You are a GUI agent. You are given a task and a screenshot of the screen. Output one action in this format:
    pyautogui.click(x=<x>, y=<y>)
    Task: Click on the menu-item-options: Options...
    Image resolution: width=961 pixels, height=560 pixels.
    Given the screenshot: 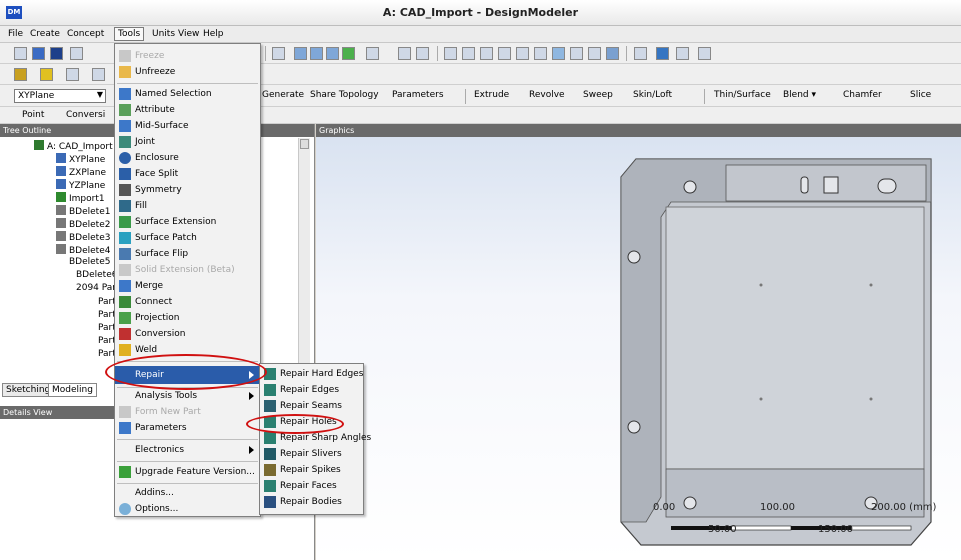 What is the action you would take?
    pyautogui.click(x=187, y=509)
    